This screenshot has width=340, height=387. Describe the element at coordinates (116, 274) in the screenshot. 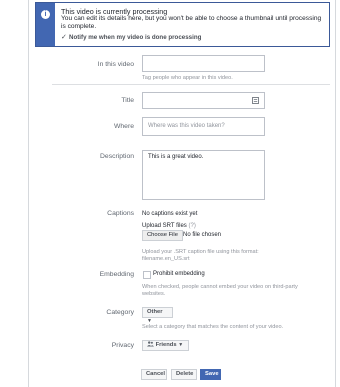

I see `embedding-label: Embedding` at that location.